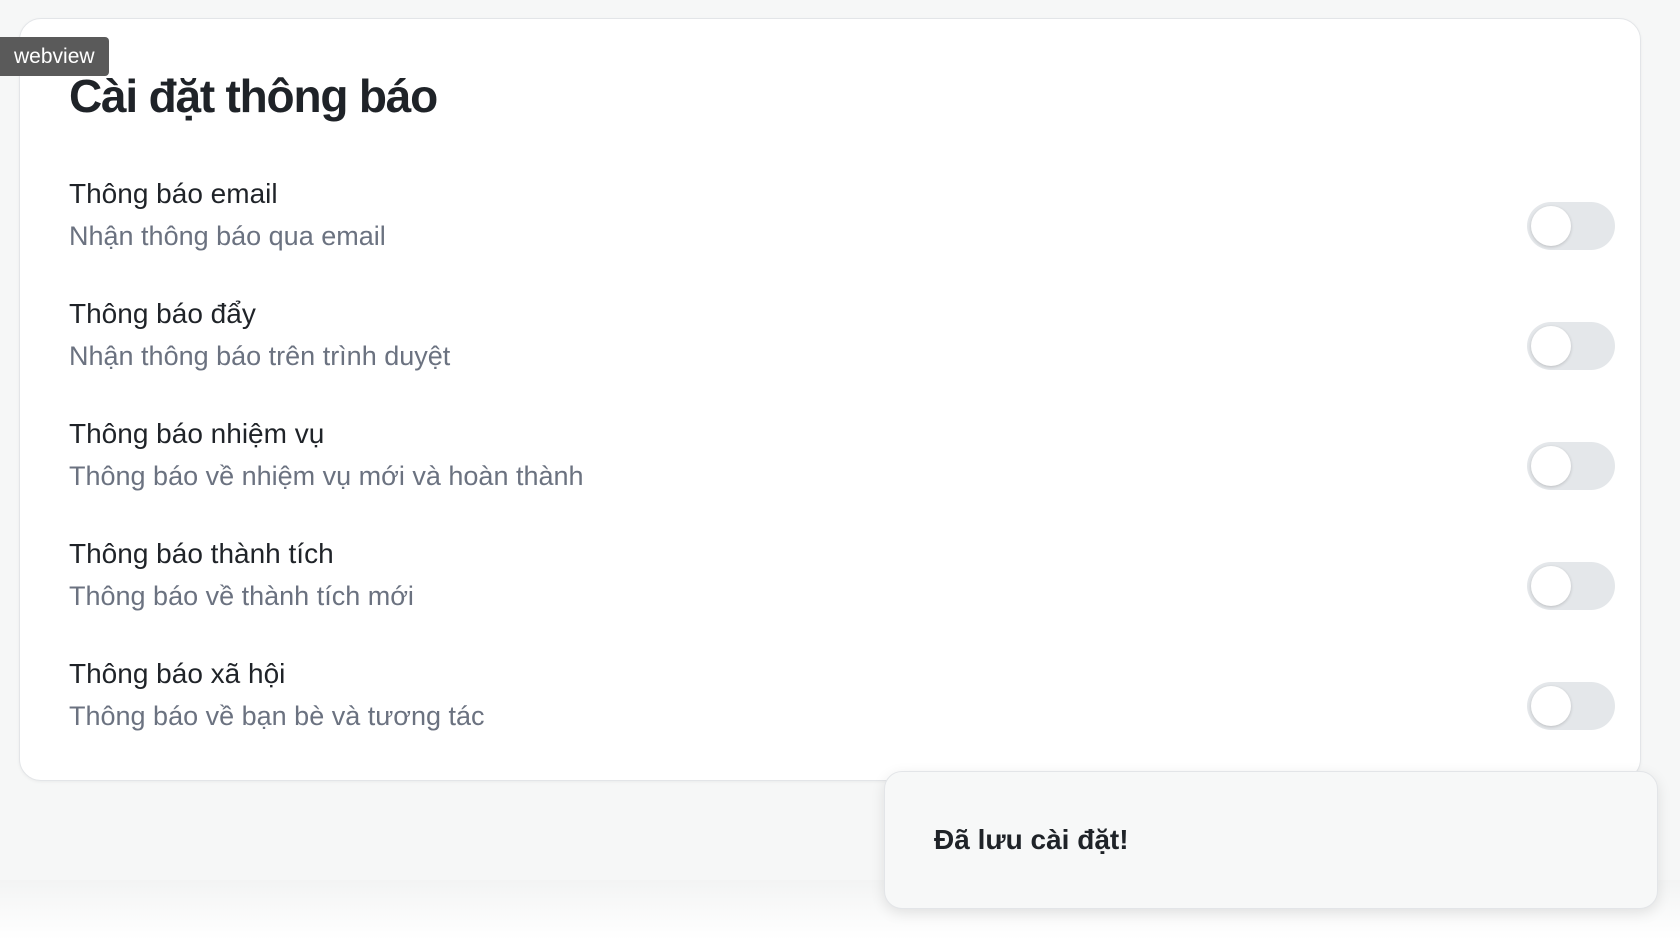 This screenshot has height=940, width=1680. What do you see at coordinates (842, 234) in the screenshot?
I see `setting-row-email: Thông báo email Nhận thông báo qua email` at bounding box center [842, 234].